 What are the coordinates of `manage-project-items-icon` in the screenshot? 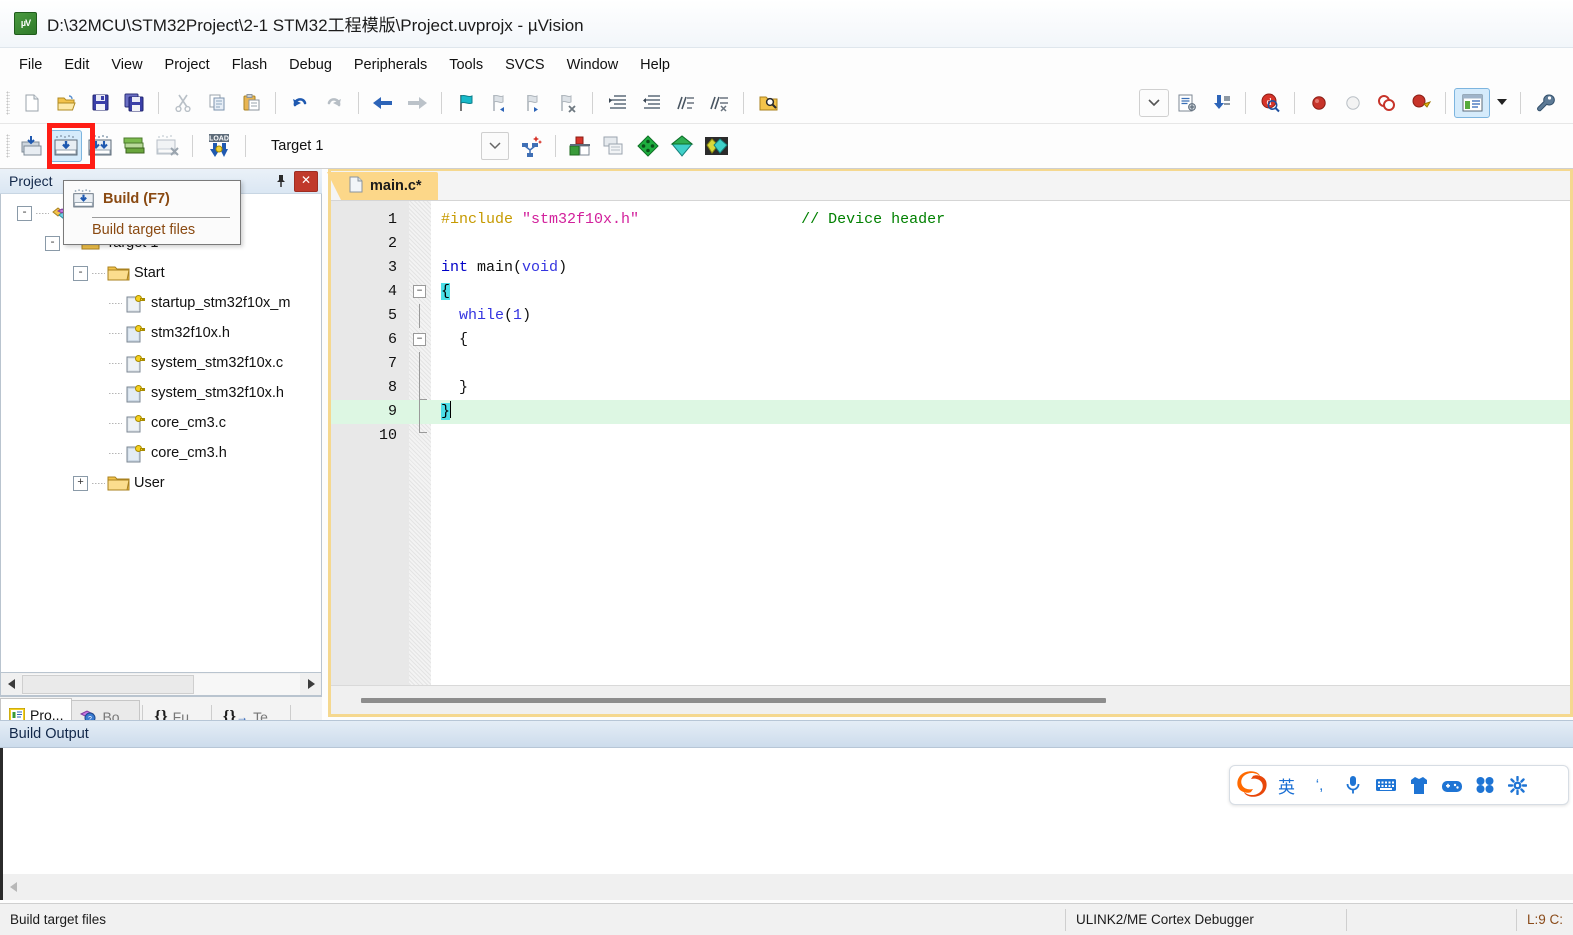 It's located at (531, 146).